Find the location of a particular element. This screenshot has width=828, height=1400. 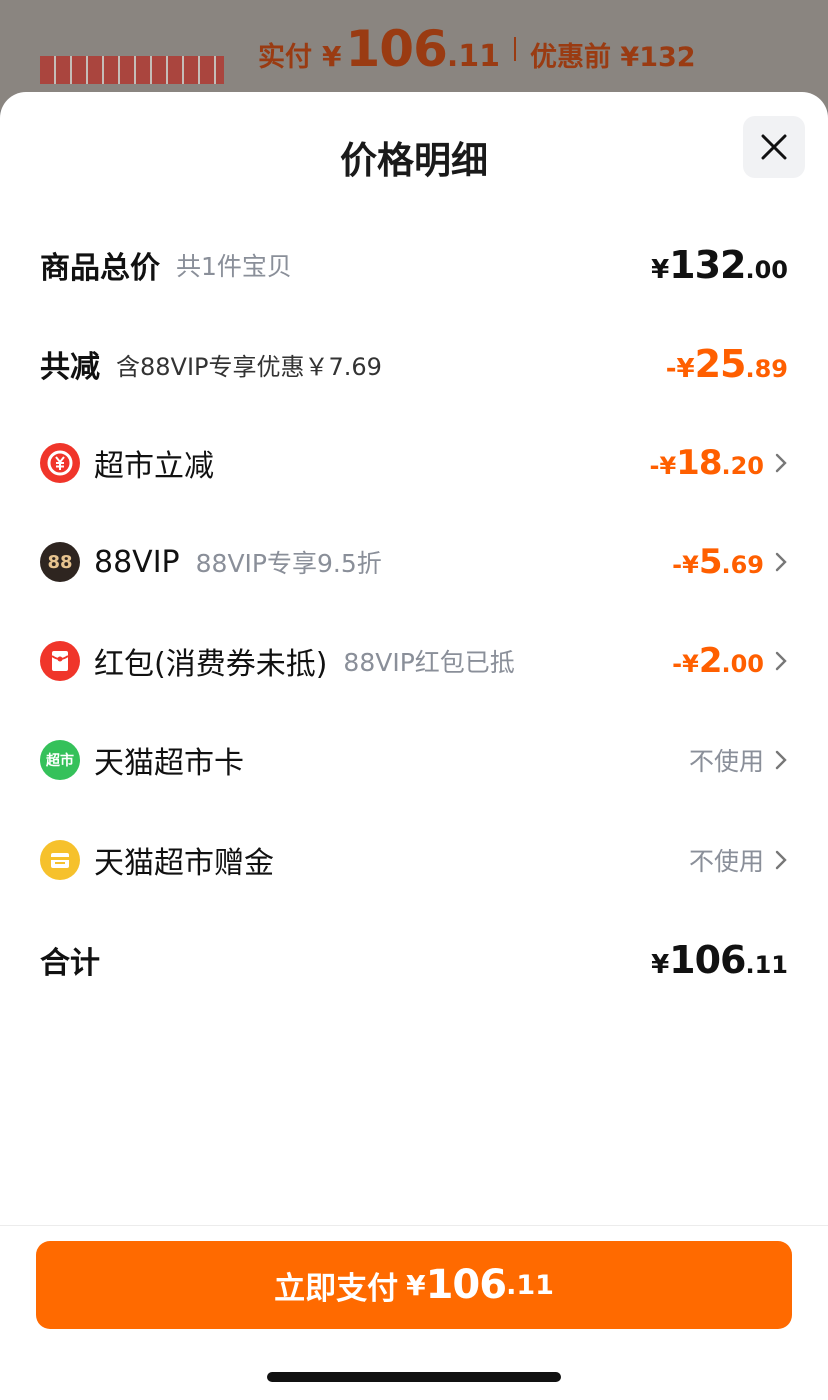

close-button is located at coordinates (774, 147).